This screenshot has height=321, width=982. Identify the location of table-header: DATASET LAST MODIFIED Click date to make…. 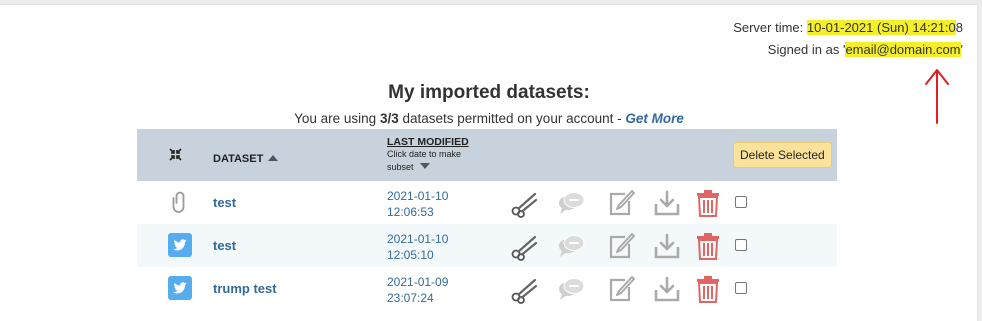
(487, 155).